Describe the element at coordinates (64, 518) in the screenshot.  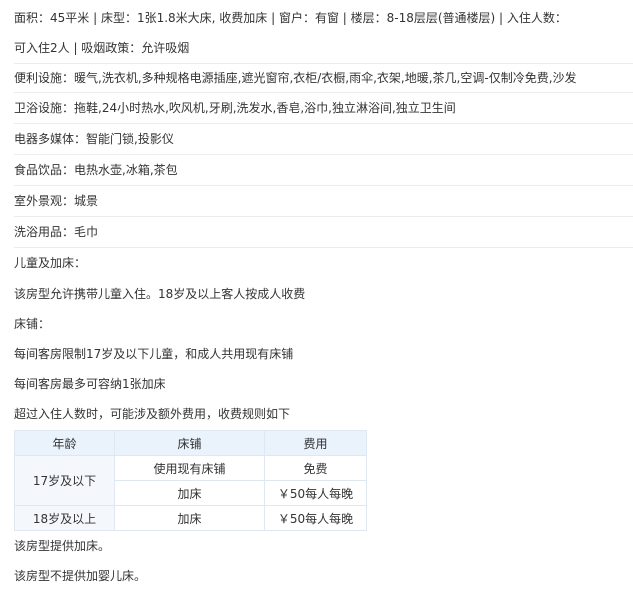
I see `age-cell: 18岁及以上` at that location.